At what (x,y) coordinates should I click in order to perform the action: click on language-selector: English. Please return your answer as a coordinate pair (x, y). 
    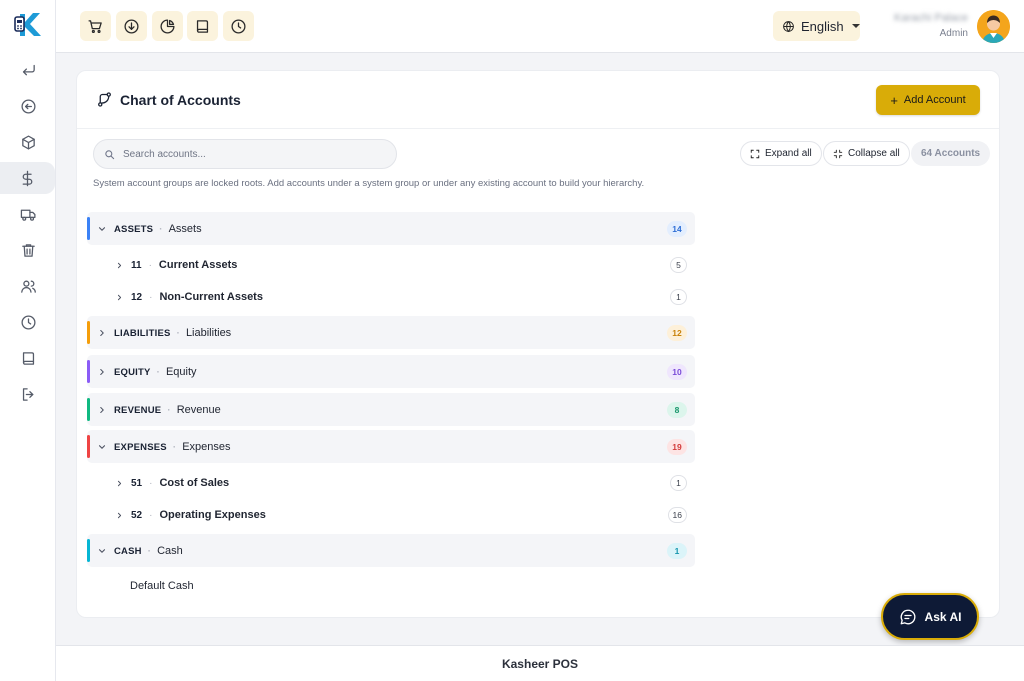
    Looking at the image, I should click on (816, 26).